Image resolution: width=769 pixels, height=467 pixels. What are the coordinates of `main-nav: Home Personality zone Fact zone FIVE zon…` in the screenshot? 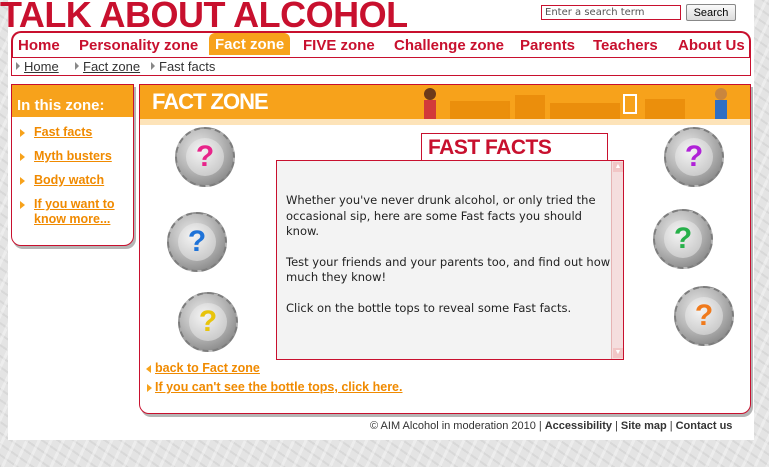 It's located at (381, 45).